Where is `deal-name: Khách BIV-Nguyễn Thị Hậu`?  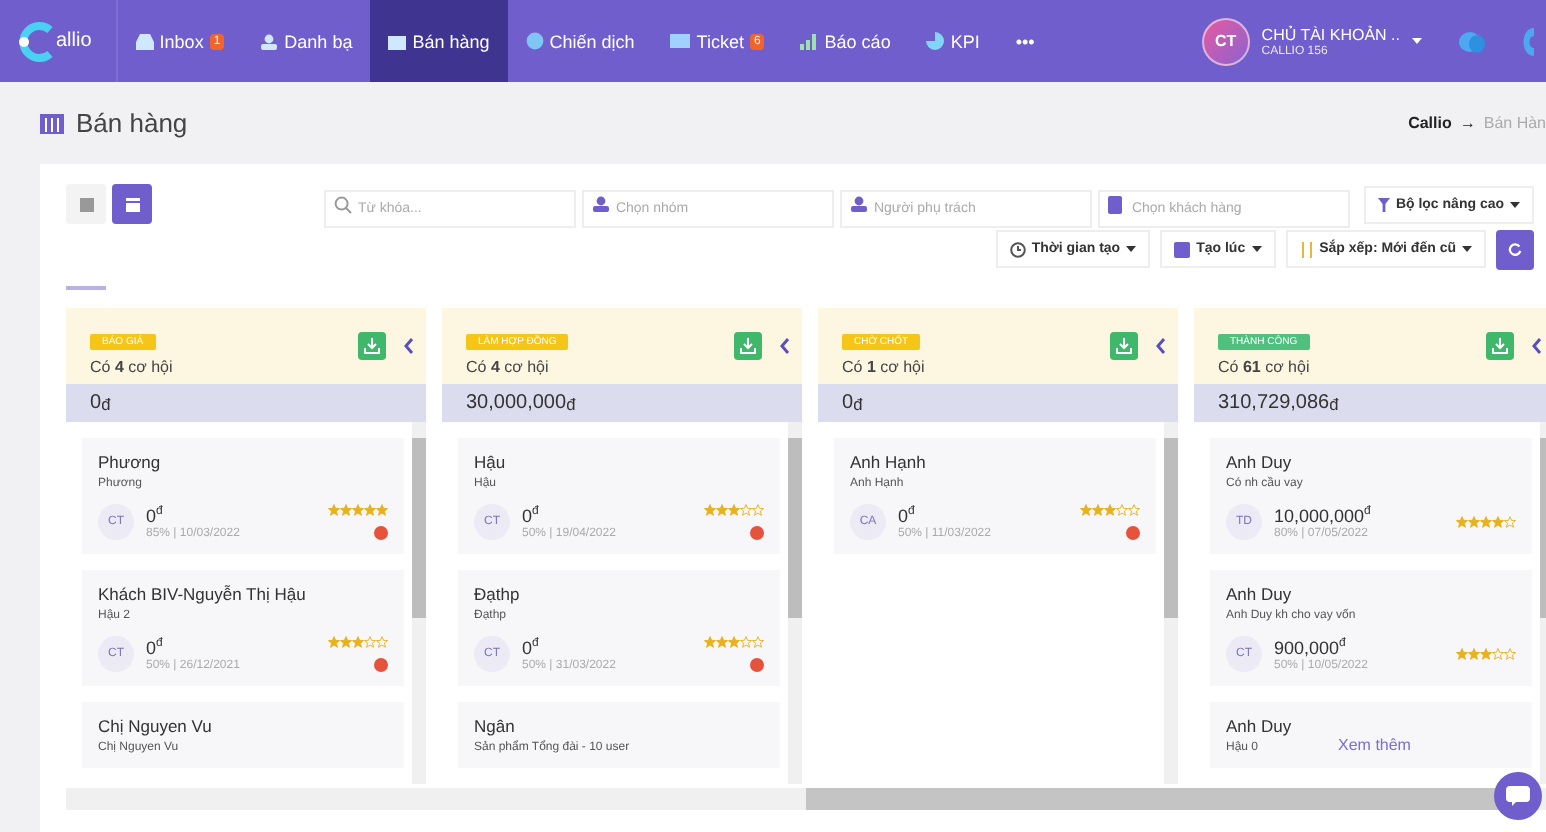 deal-name: Khách BIV-Nguyễn Thị Hậu is located at coordinates (203, 594).